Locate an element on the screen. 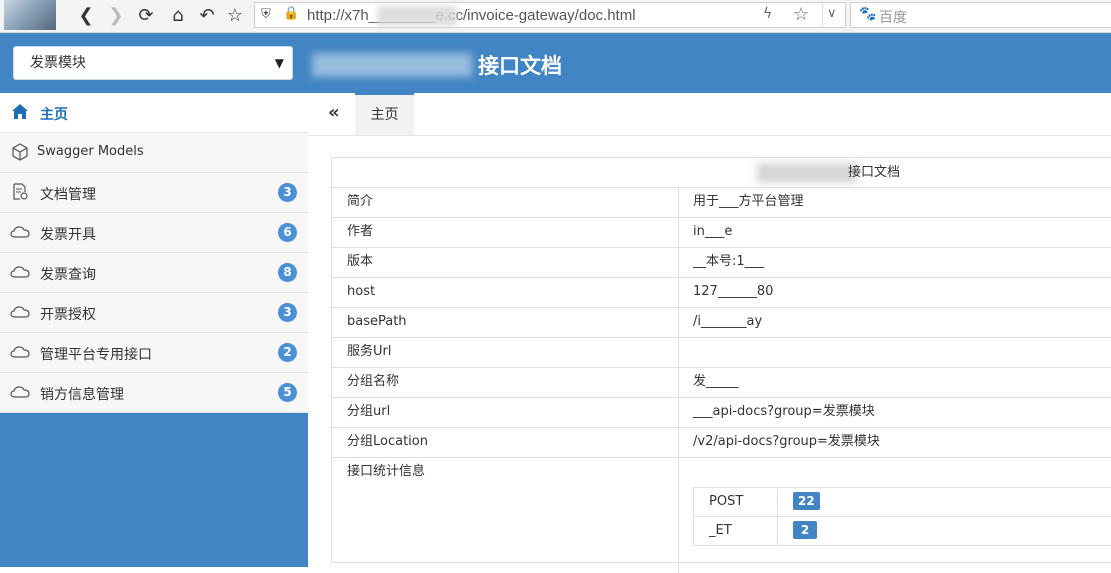 The image size is (1111, 573). row-value: /v2/api-docs?group=发票模块 is located at coordinates (786, 442).